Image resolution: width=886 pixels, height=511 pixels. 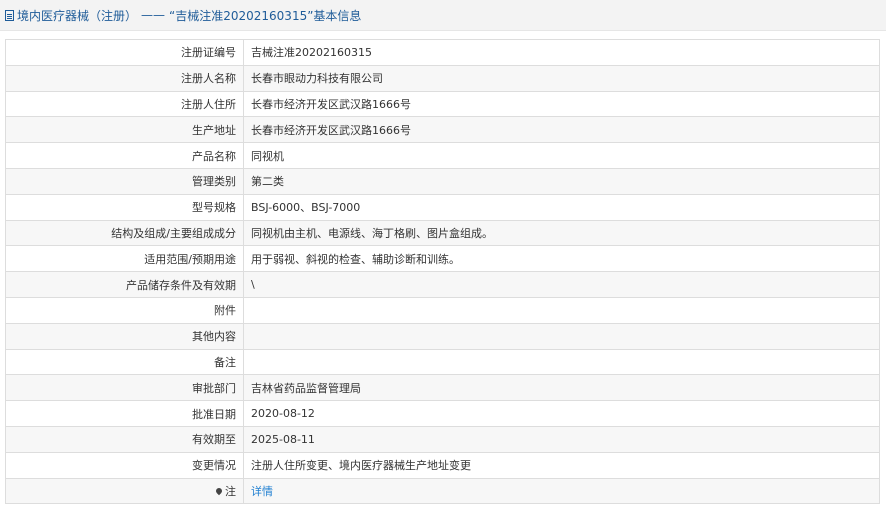 I want to click on field-value: 吉械注准20202160315, so click(x=561, y=52).